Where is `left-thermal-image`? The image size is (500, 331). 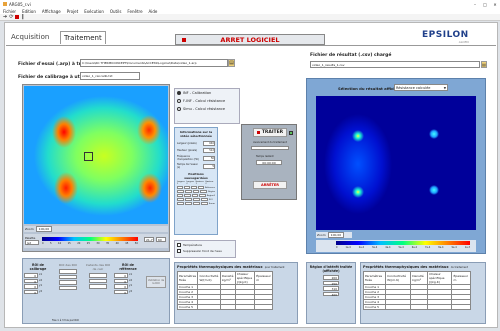
left-thermal-image is located at coordinates (96, 155).